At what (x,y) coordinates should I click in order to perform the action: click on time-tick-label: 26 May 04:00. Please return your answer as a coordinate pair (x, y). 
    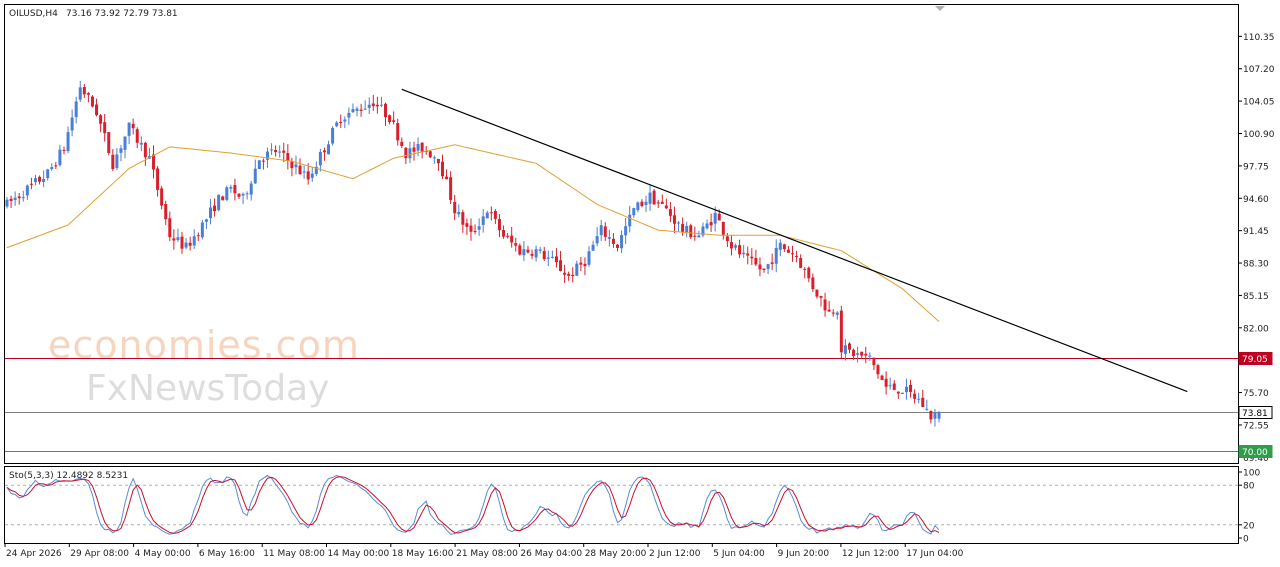
    Looking at the image, I should click on (551, 554).